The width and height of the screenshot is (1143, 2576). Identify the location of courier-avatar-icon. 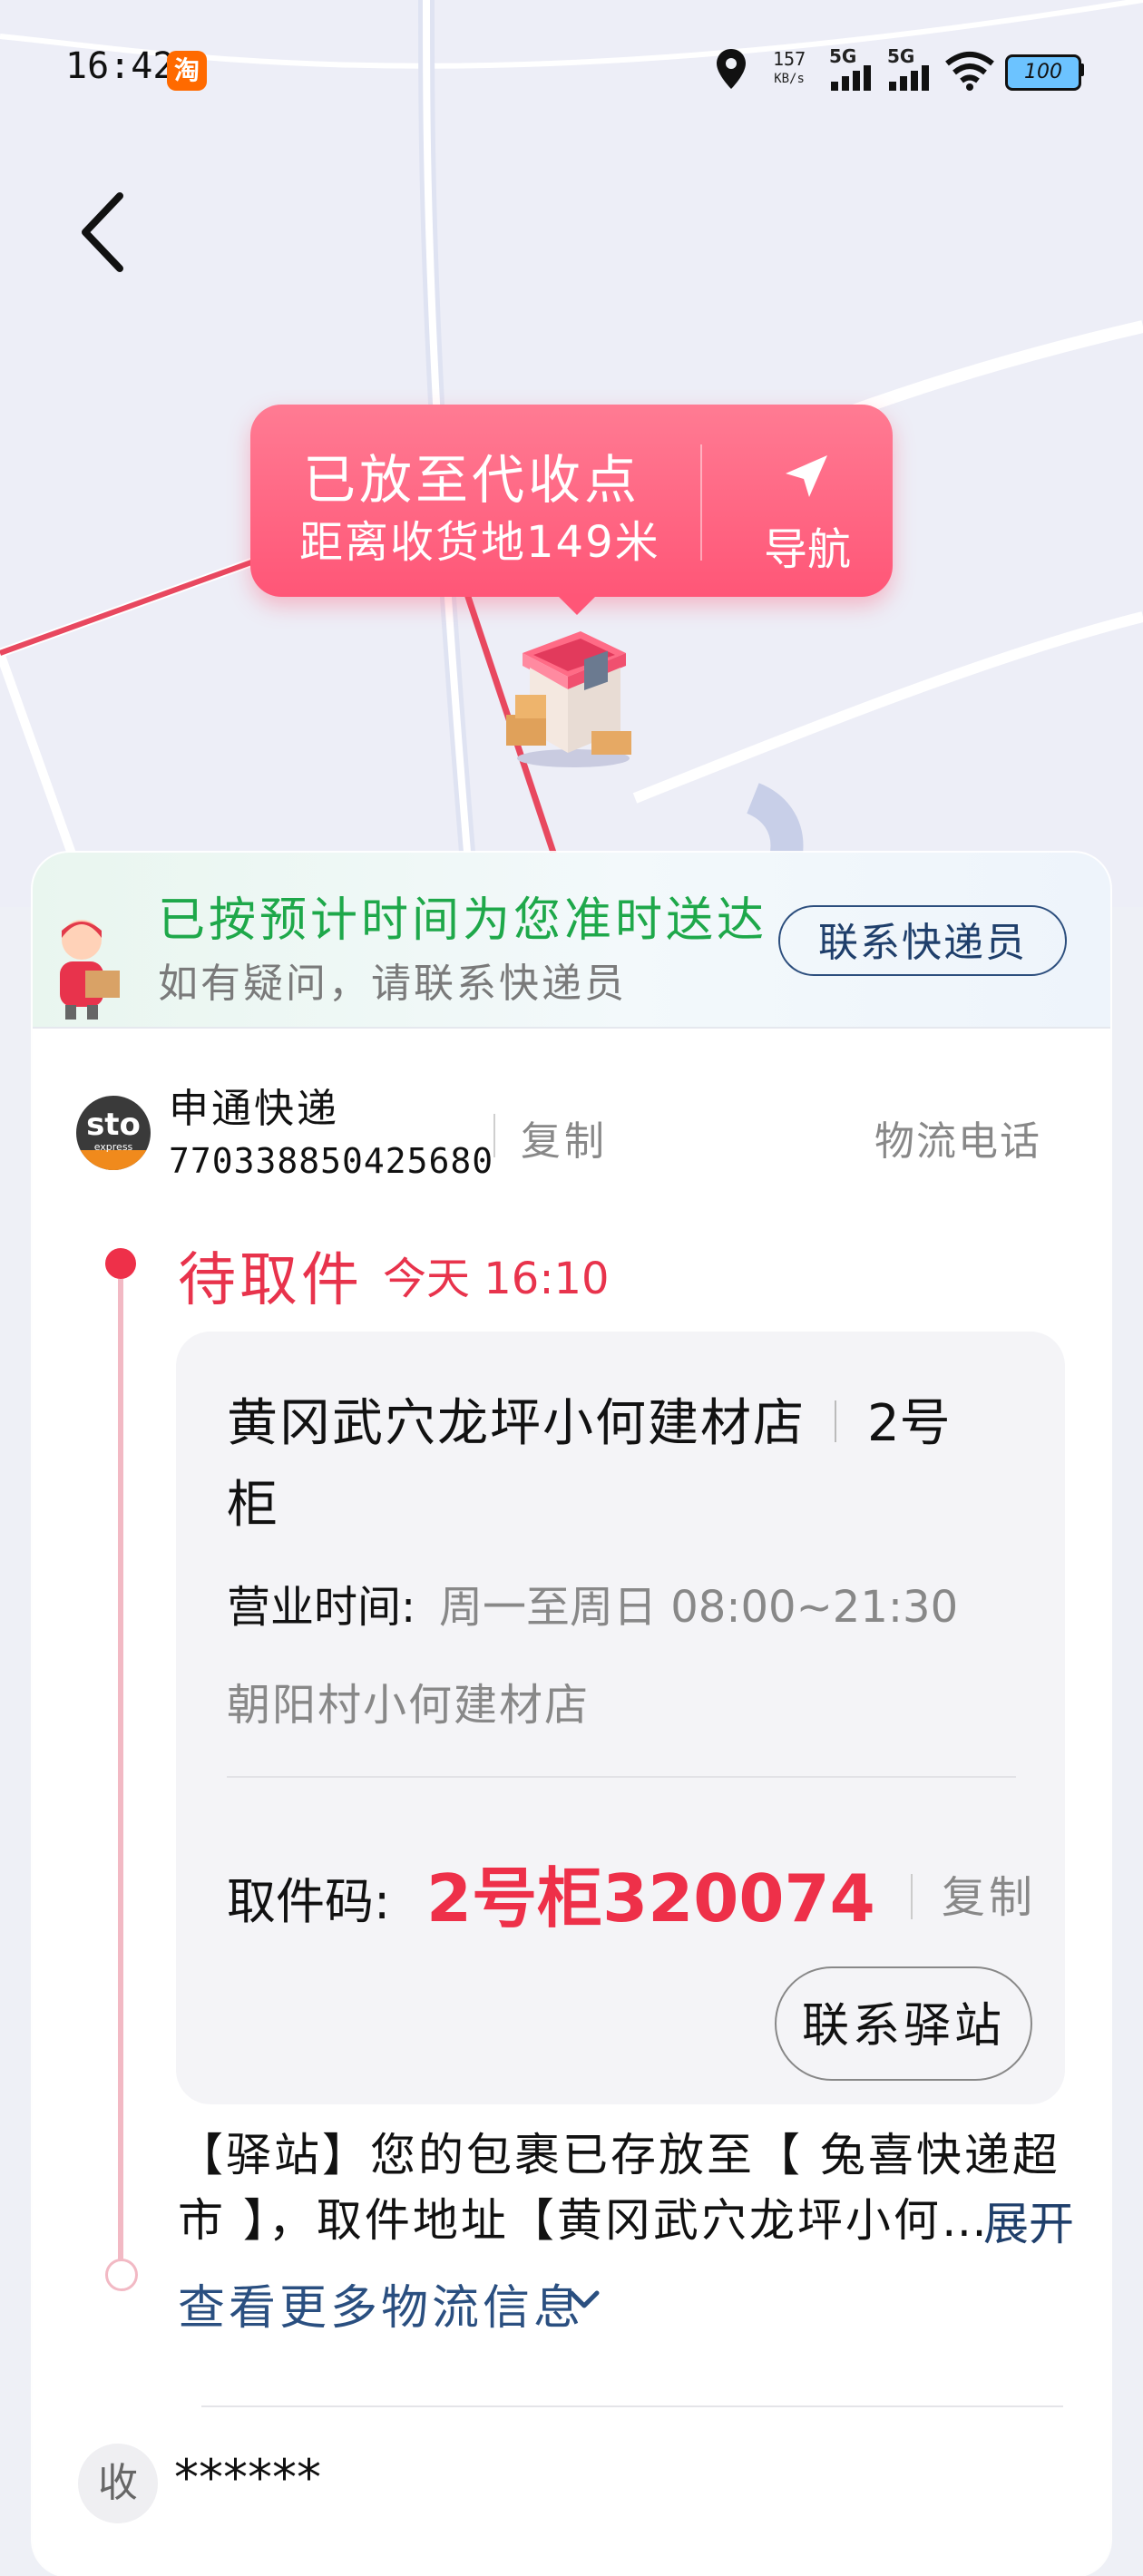
(85, 966).